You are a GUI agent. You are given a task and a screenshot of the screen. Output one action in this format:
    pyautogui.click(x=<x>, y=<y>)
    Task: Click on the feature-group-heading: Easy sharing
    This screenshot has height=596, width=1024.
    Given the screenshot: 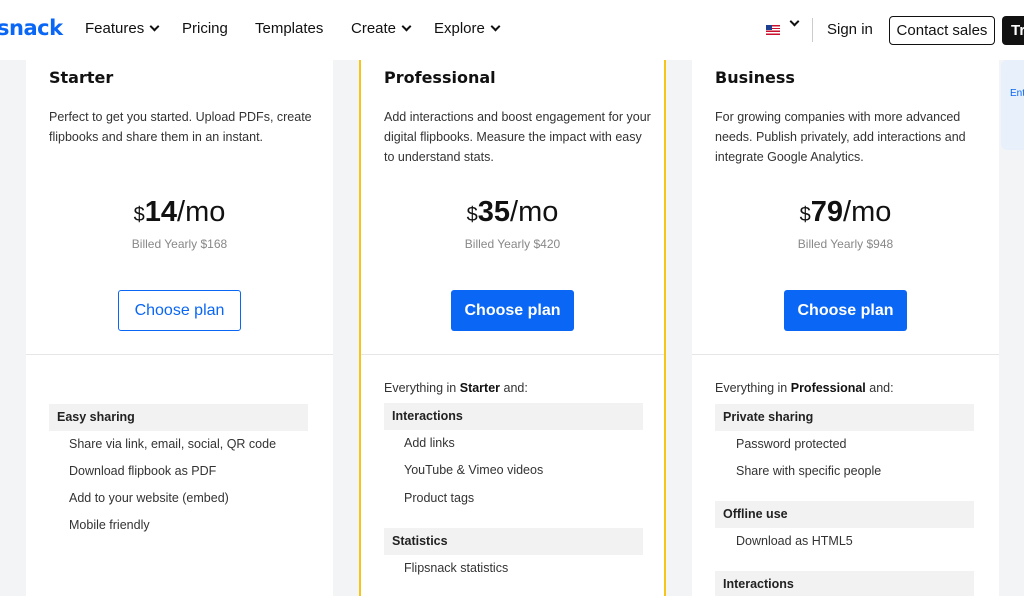 What is the action you would take?
    pyautogui.click(x=178, y=417)
    